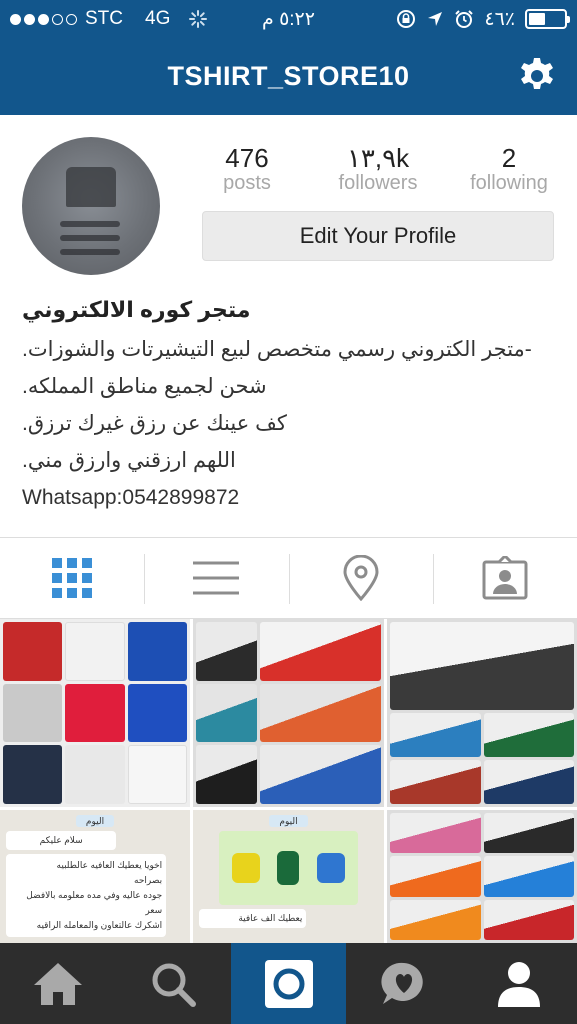  Describe the element at coordinates (253, 918) in the screenshot. I see `chat-bubble: يعطيك الف عافية` at that location.